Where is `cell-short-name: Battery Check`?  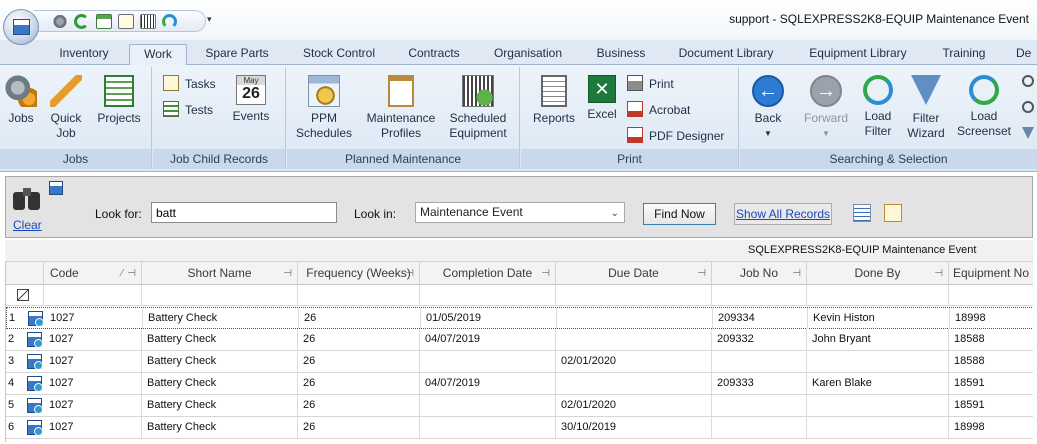 cell-short-name: Battery Check is located at coordinates (220, 427).